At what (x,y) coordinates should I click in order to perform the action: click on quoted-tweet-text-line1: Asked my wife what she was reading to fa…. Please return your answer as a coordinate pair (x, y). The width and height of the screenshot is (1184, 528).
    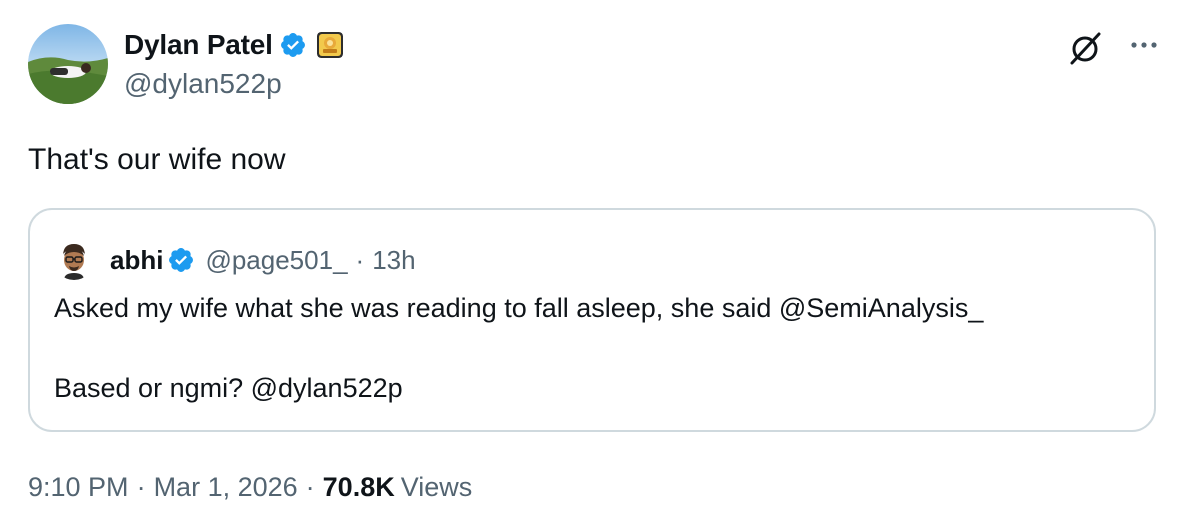
    Looking at the image, I should click on (519, 308).